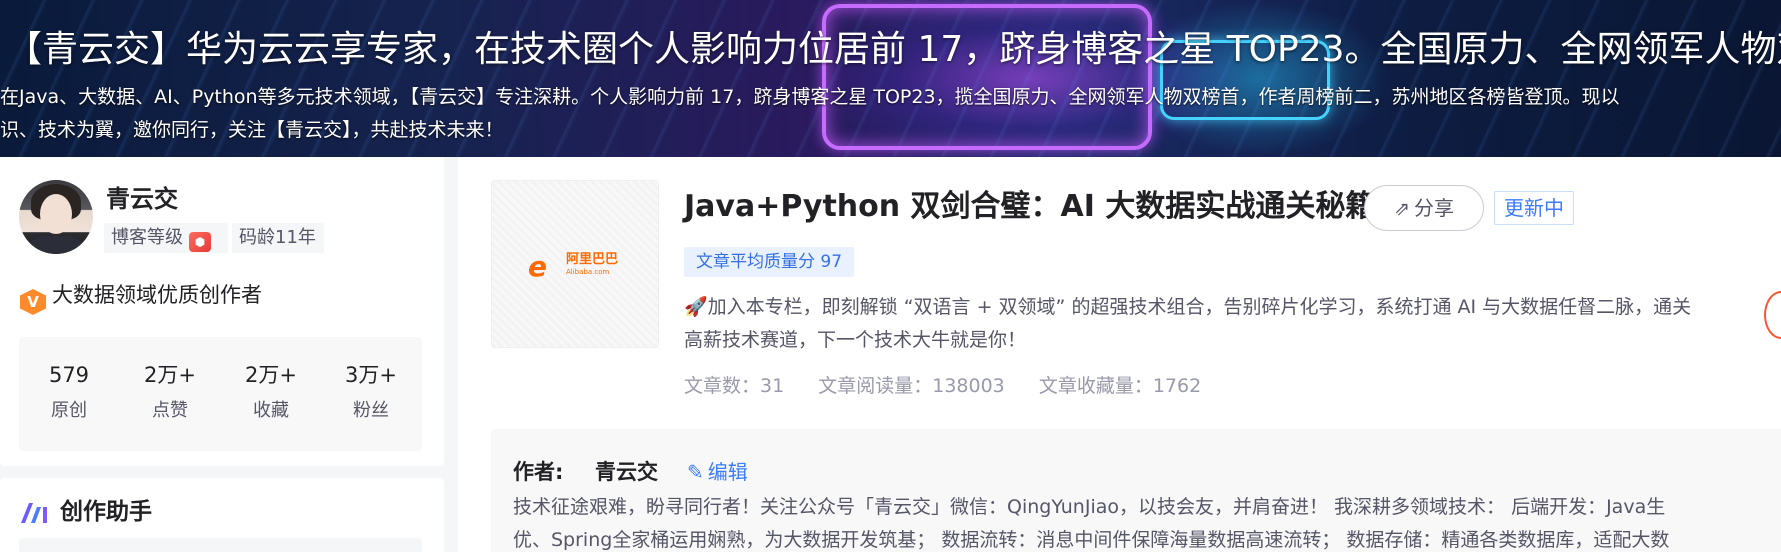 This screenshot has height=552, width=1781. I want to click on subscribe-circle-button, so click(1772, 315).